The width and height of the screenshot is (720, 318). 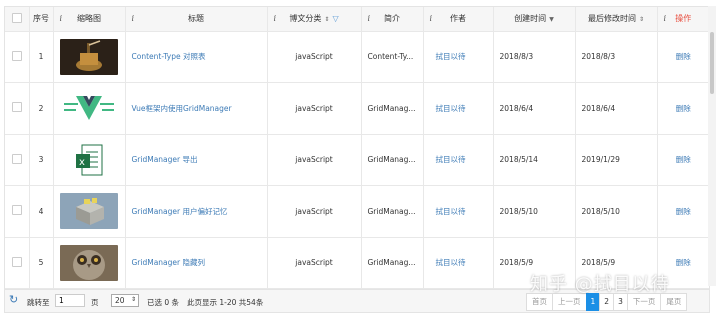 I want to click on page-range-info: 此页显示 1-20 共54条, so click(x=225, y=302).